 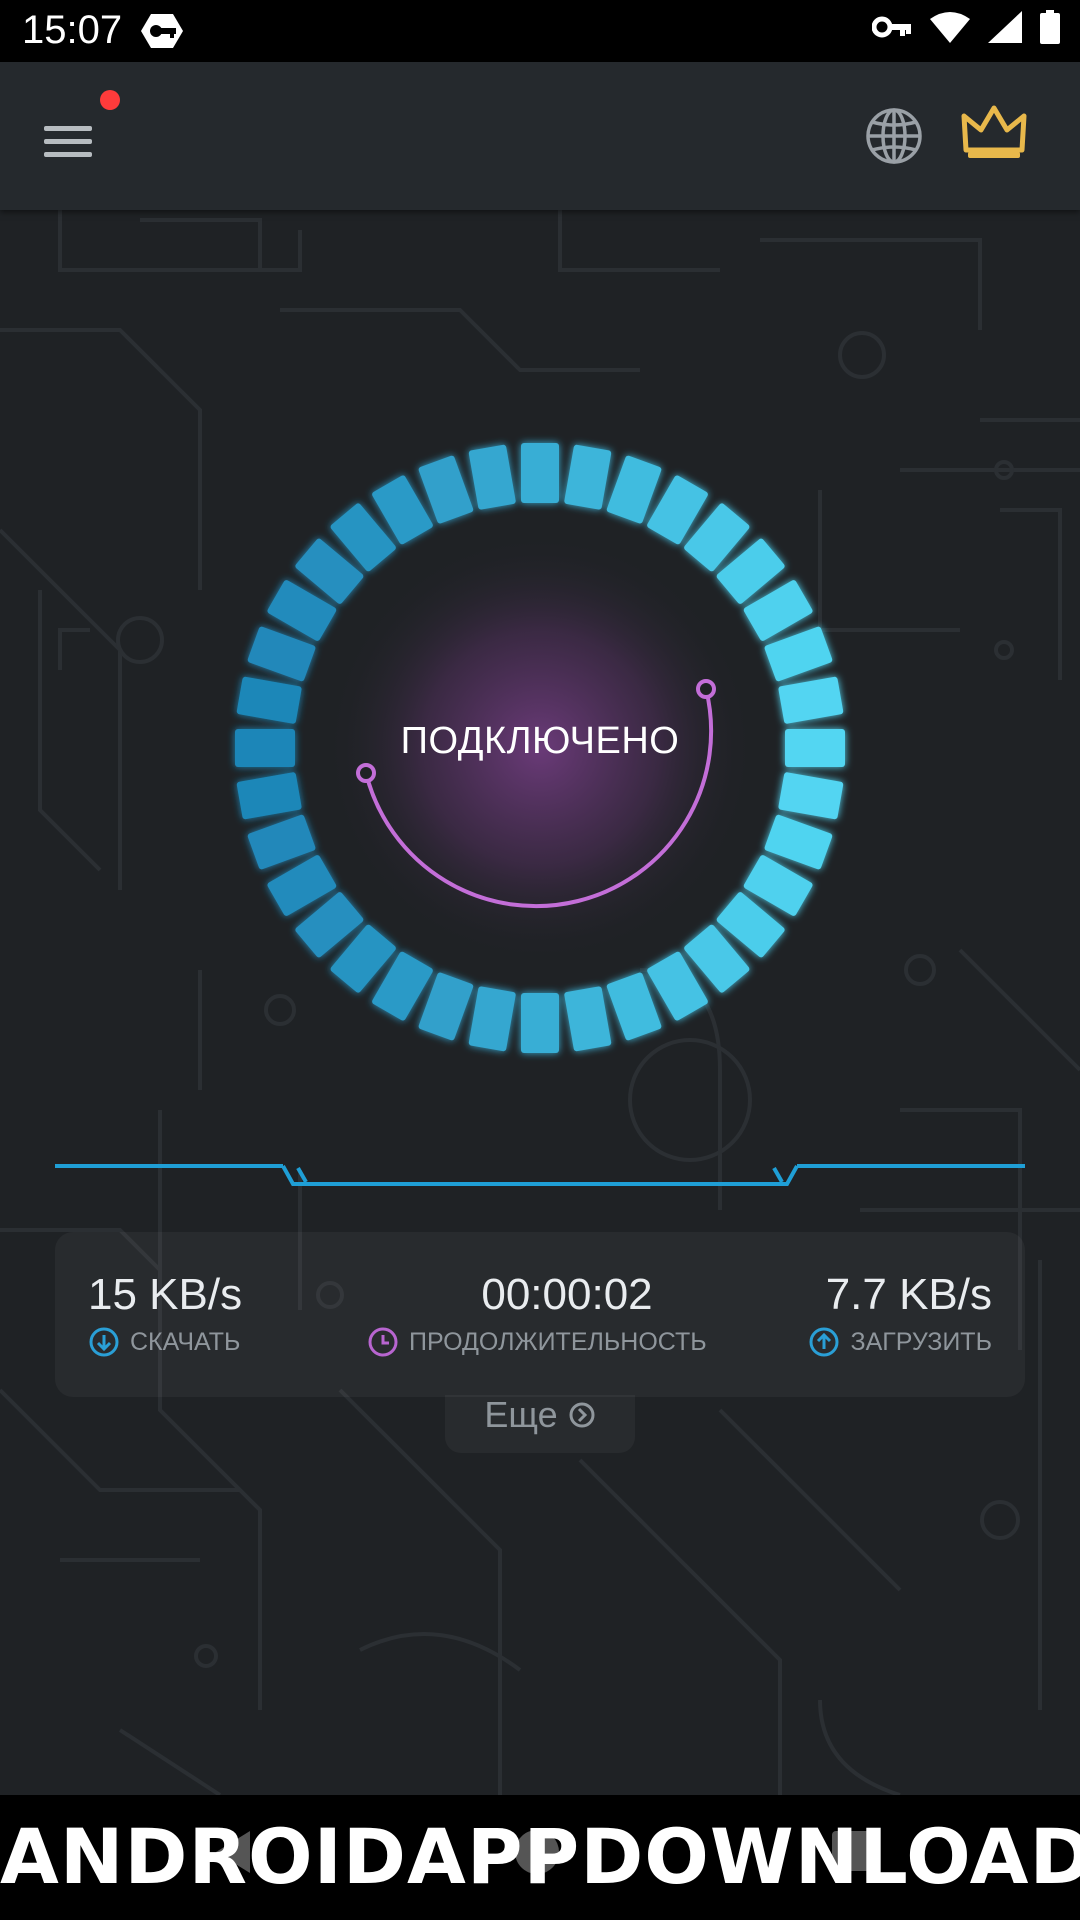 I want to click on download-arrow-icon, so click(x=104, y=1342).